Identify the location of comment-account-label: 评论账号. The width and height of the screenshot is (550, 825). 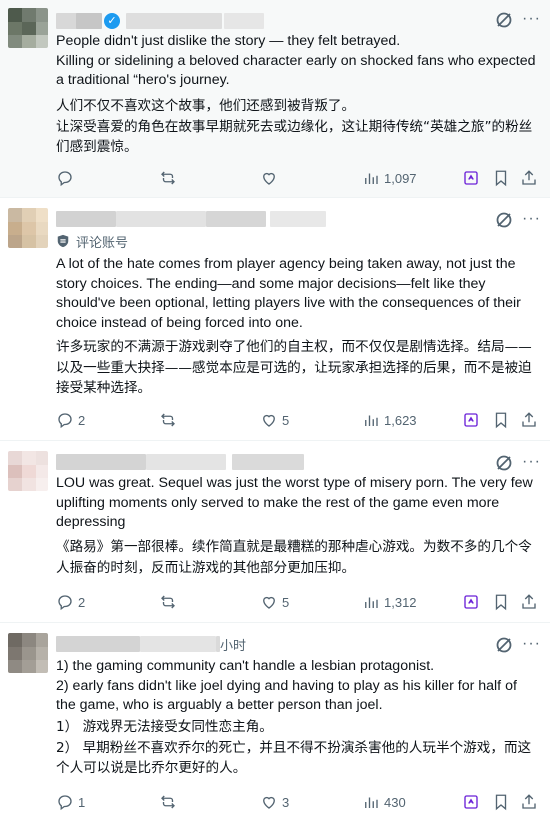
(102, 243).